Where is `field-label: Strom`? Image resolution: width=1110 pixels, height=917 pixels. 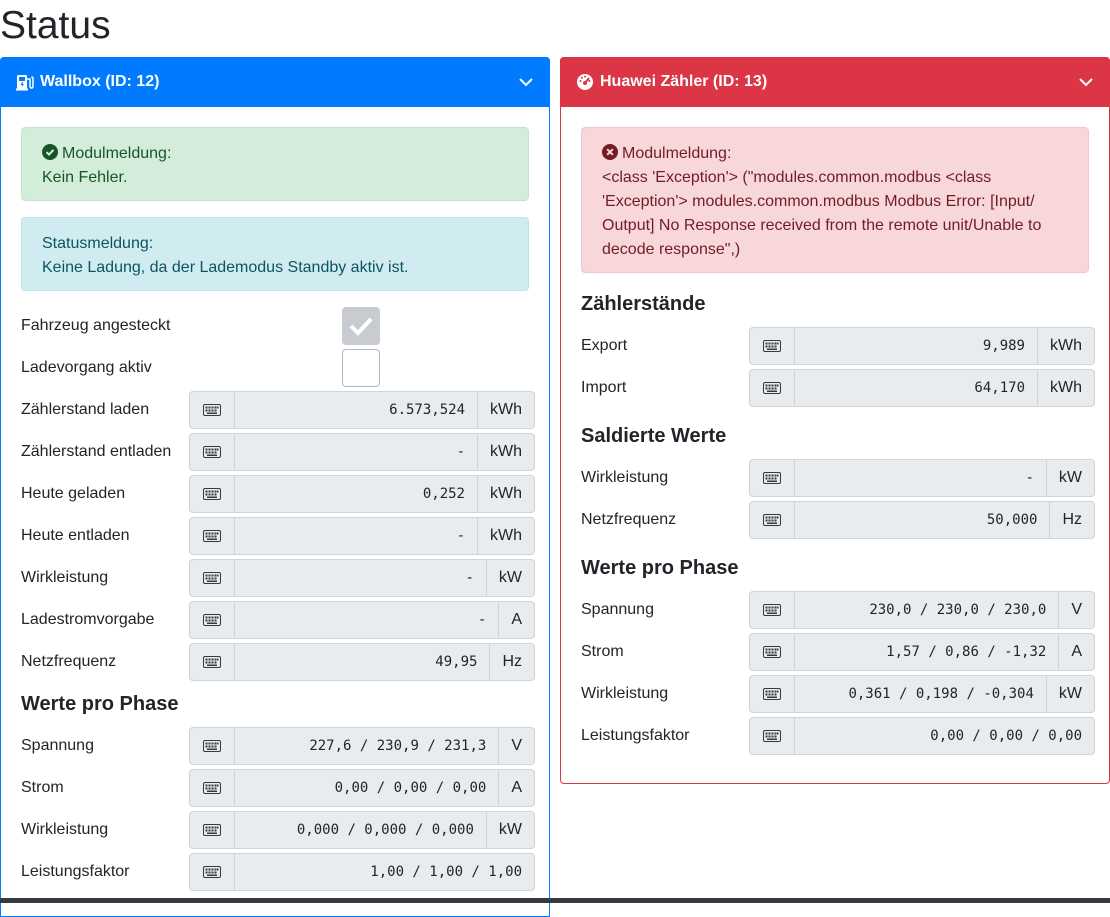
field-label: Strom is located at coordinates (42, 787).